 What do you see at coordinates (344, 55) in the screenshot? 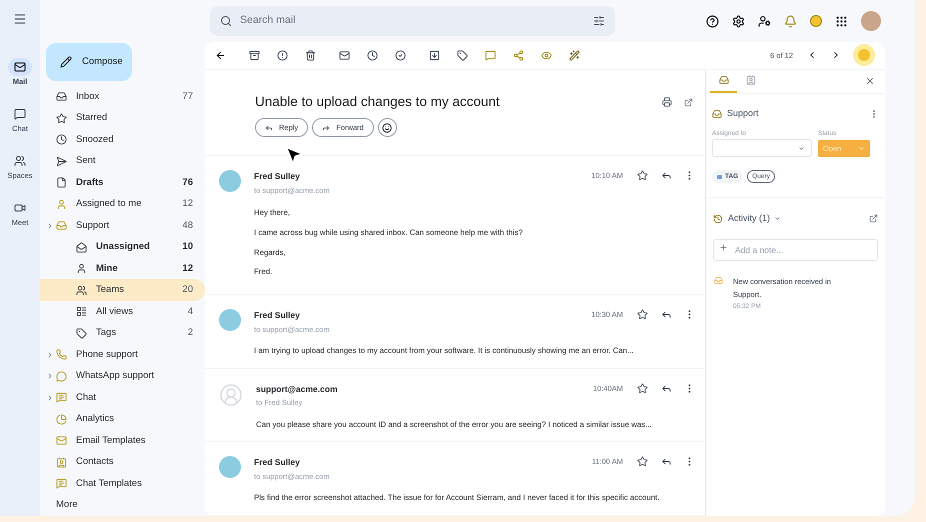
I see `envelope-icon` at bounding box center [344, 55].